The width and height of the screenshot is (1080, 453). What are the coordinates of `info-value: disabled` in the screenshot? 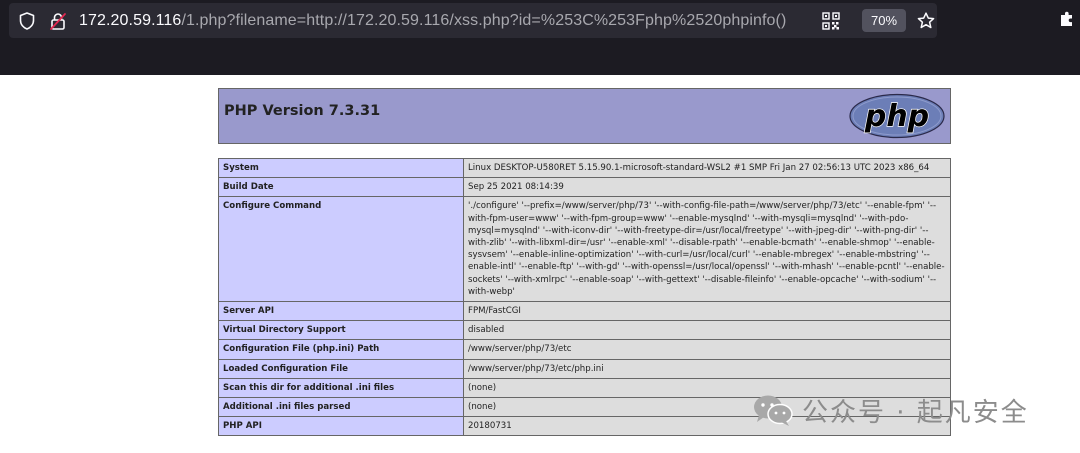 It's located at (707, 330).